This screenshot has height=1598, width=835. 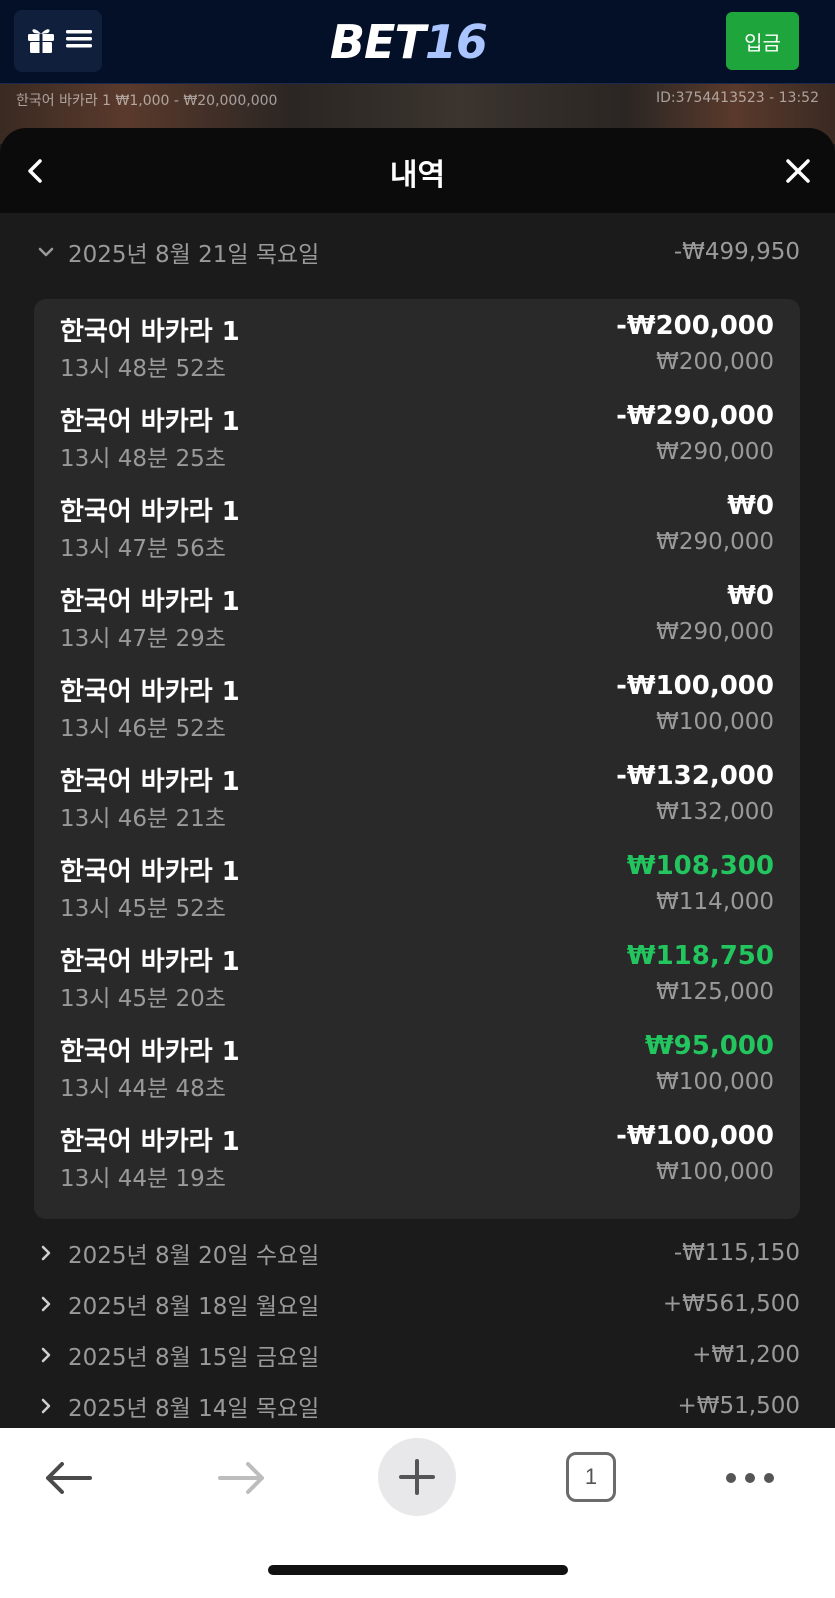 I want to click on day-date: 2025년 8월 21일 목요일, so click(x=194, y=255).